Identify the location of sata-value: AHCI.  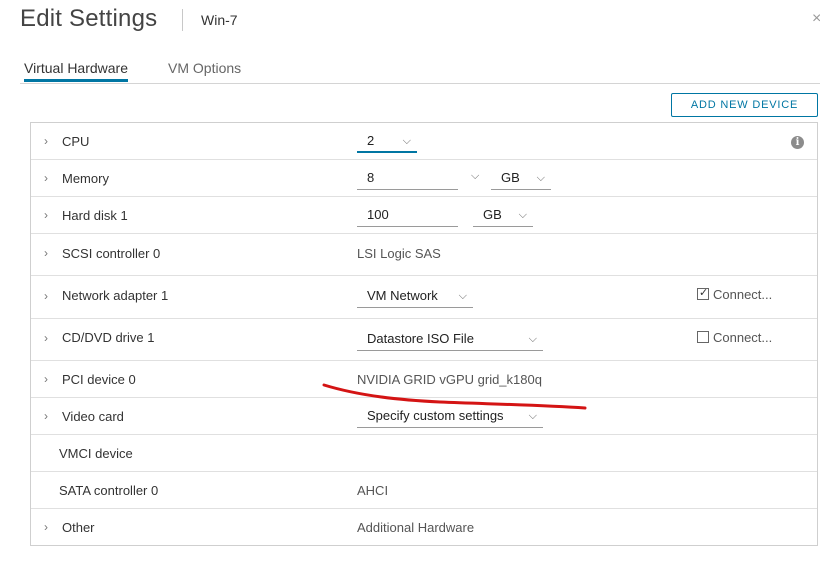
(373, 490).